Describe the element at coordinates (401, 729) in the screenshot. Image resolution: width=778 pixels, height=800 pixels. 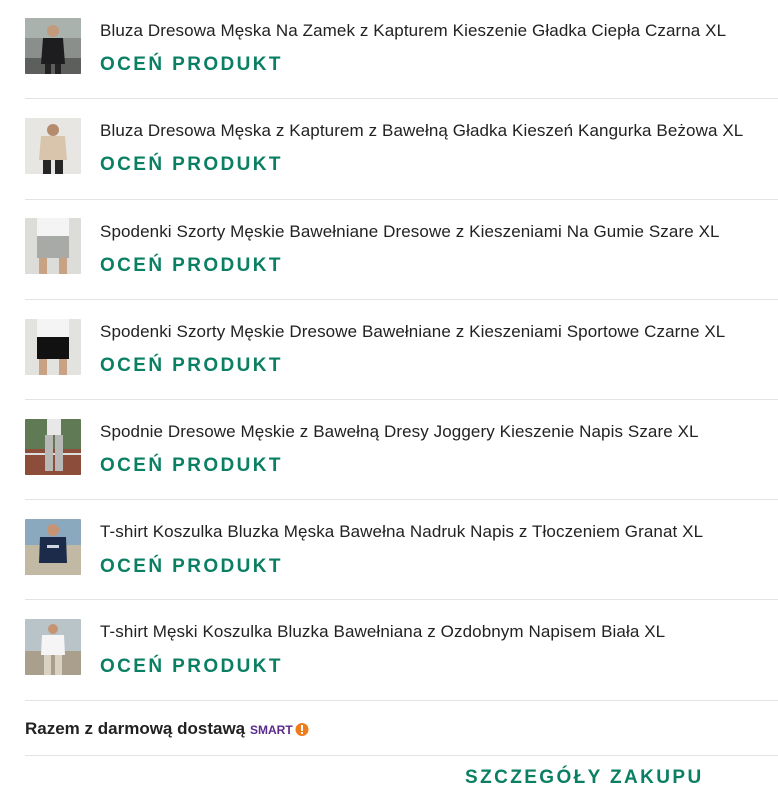
I see `delivery-summary: Razem z darmową dostawą SMART` at that location.